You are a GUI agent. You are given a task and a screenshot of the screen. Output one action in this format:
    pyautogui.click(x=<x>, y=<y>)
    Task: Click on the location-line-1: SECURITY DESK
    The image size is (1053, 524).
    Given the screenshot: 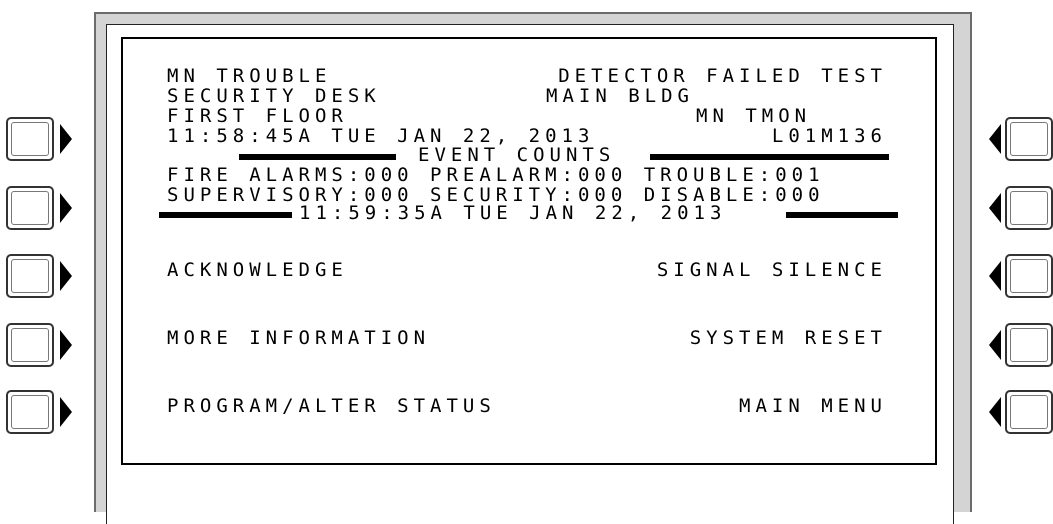 What is the action you would take?
    pyautogui.click(x=274, y=96)
    